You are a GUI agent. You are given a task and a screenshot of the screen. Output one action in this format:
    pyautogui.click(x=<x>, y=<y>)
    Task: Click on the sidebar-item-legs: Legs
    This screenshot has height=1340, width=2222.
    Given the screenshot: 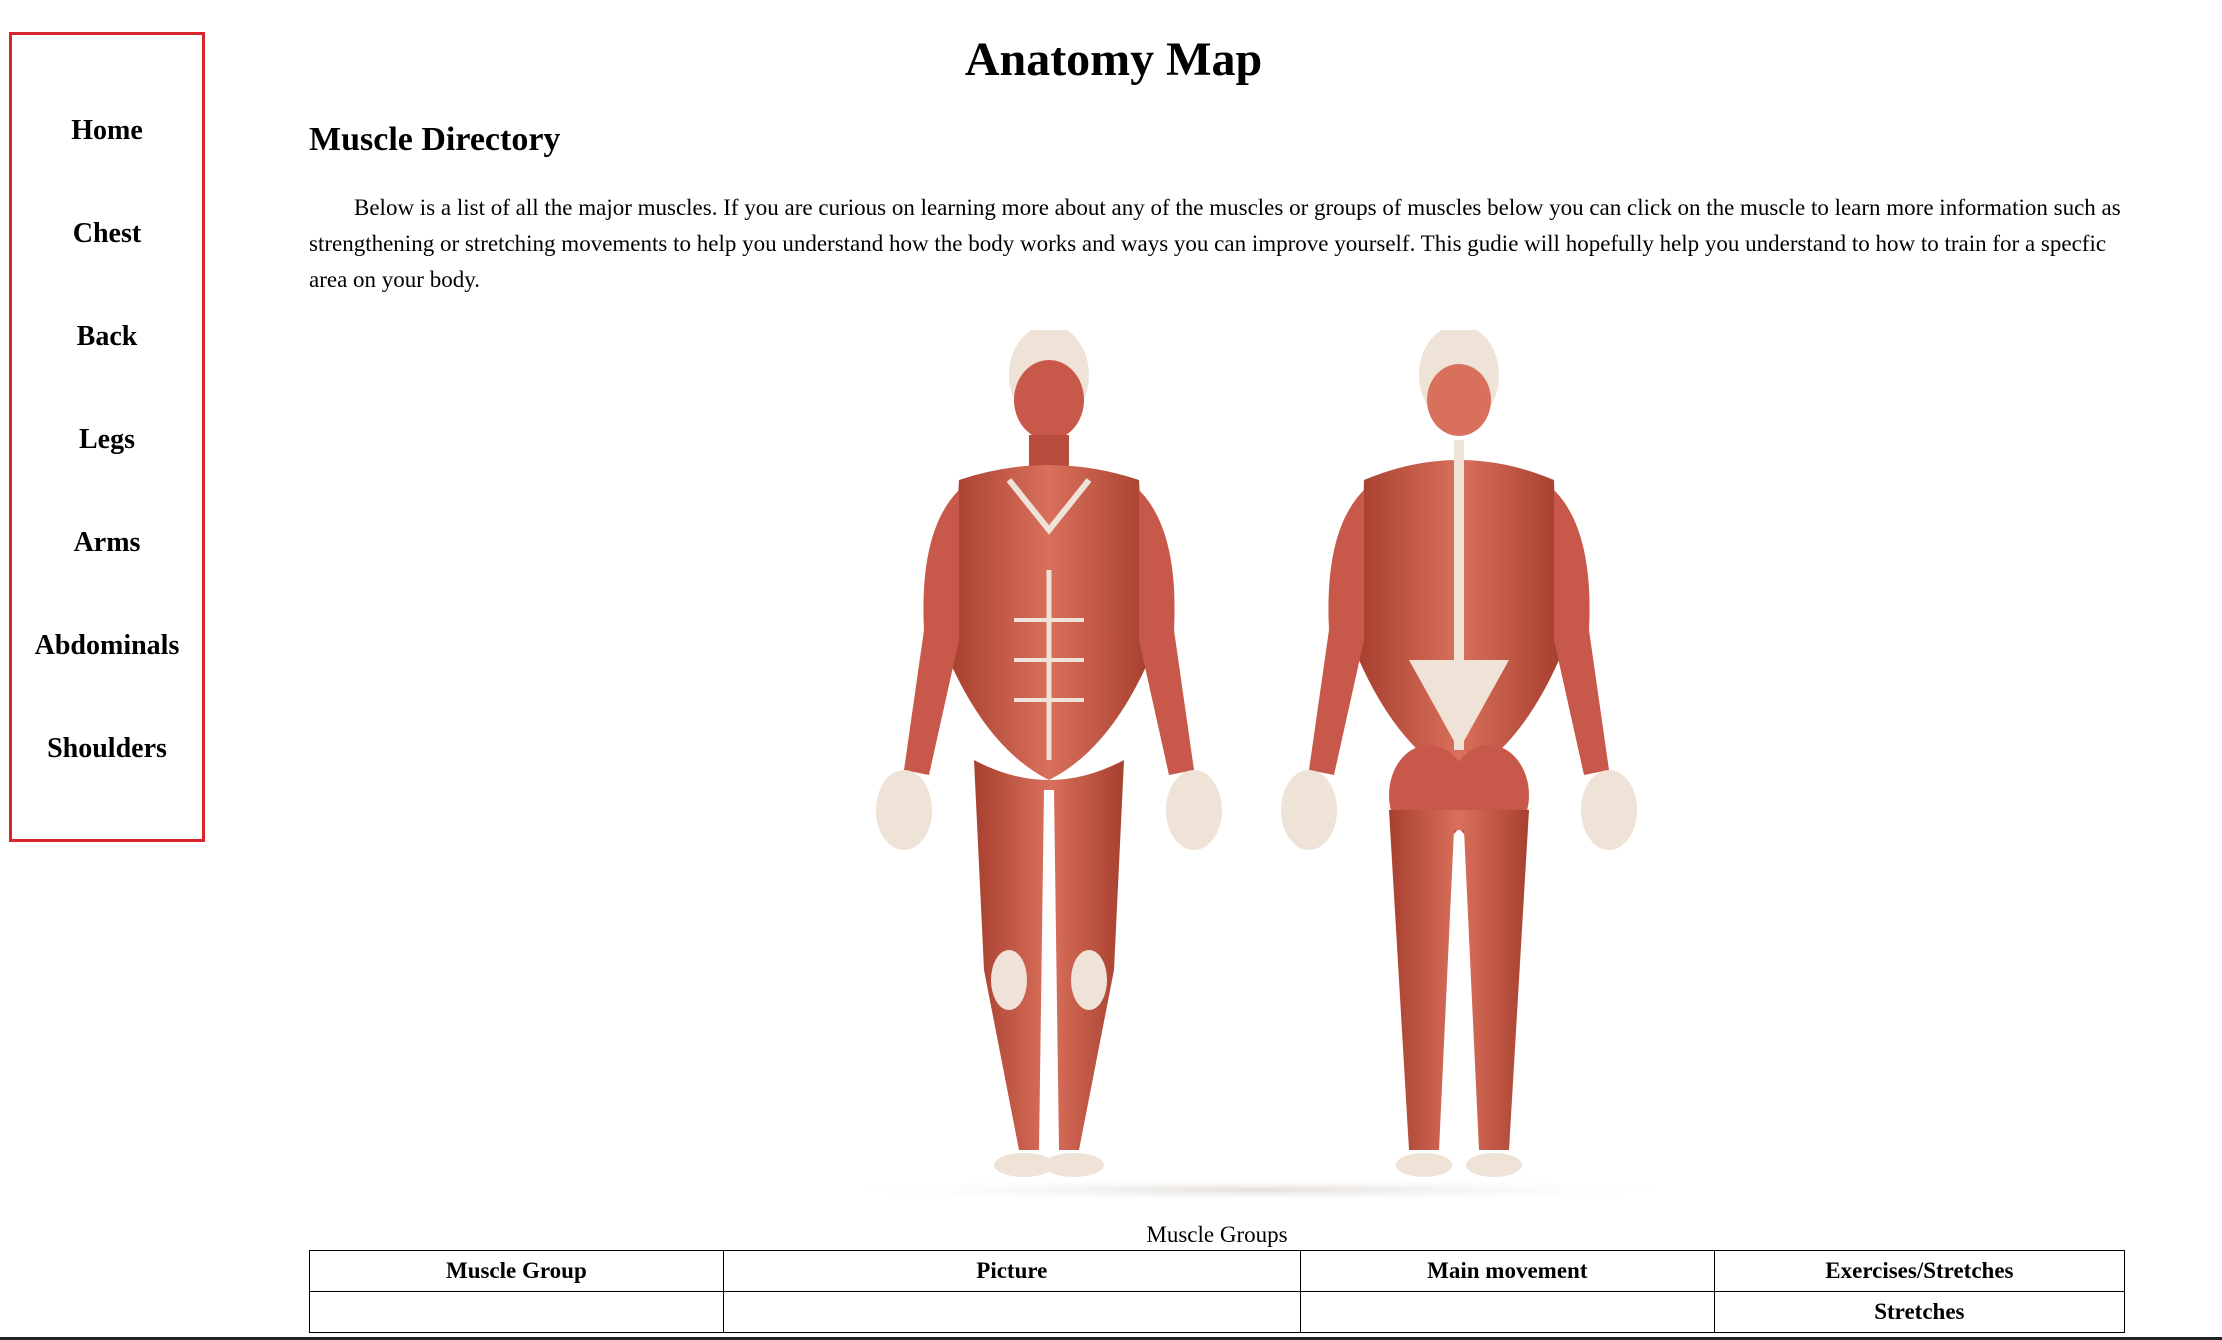 What is the action you would take?
    pyautogui.click(x=107, y=440)
    